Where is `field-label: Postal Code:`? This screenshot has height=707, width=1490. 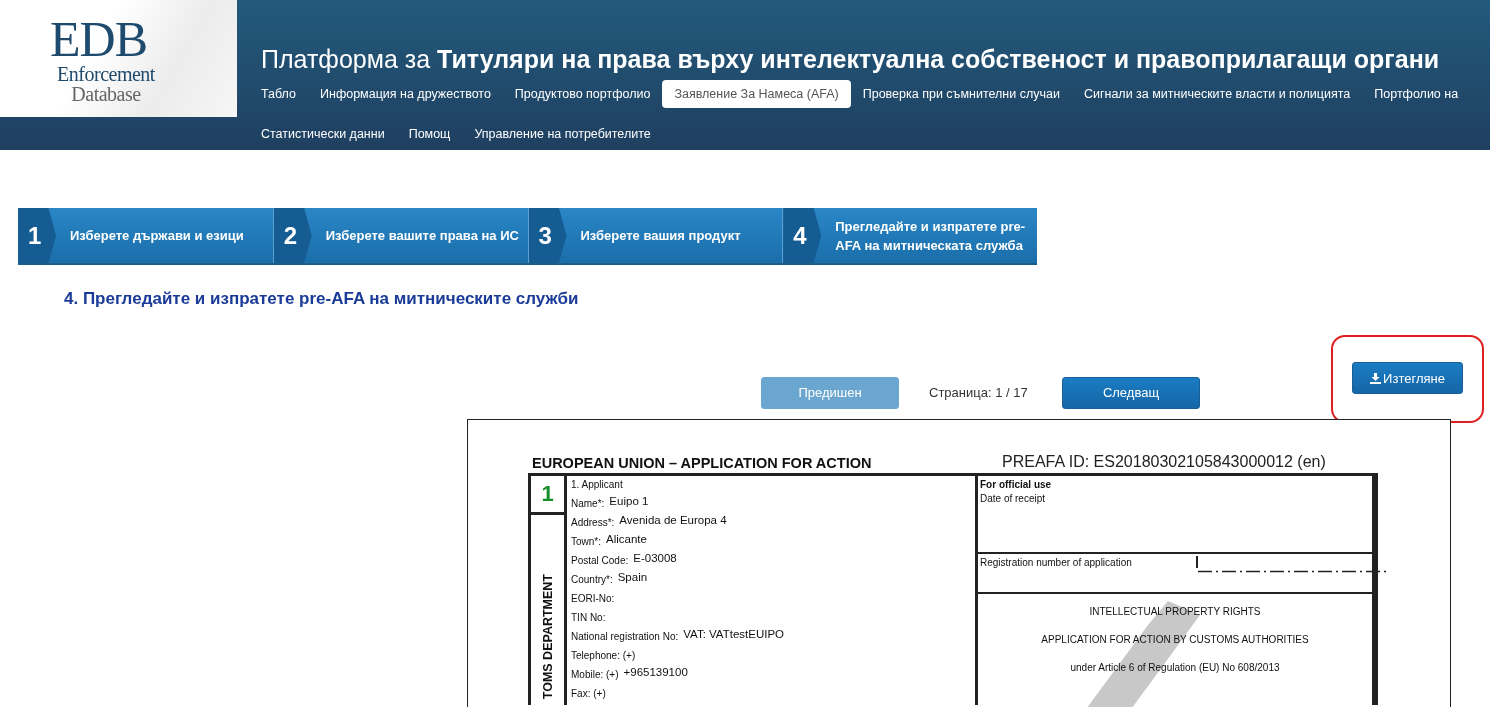
field-label: Postal Code: is located at coordinates (600, 561).